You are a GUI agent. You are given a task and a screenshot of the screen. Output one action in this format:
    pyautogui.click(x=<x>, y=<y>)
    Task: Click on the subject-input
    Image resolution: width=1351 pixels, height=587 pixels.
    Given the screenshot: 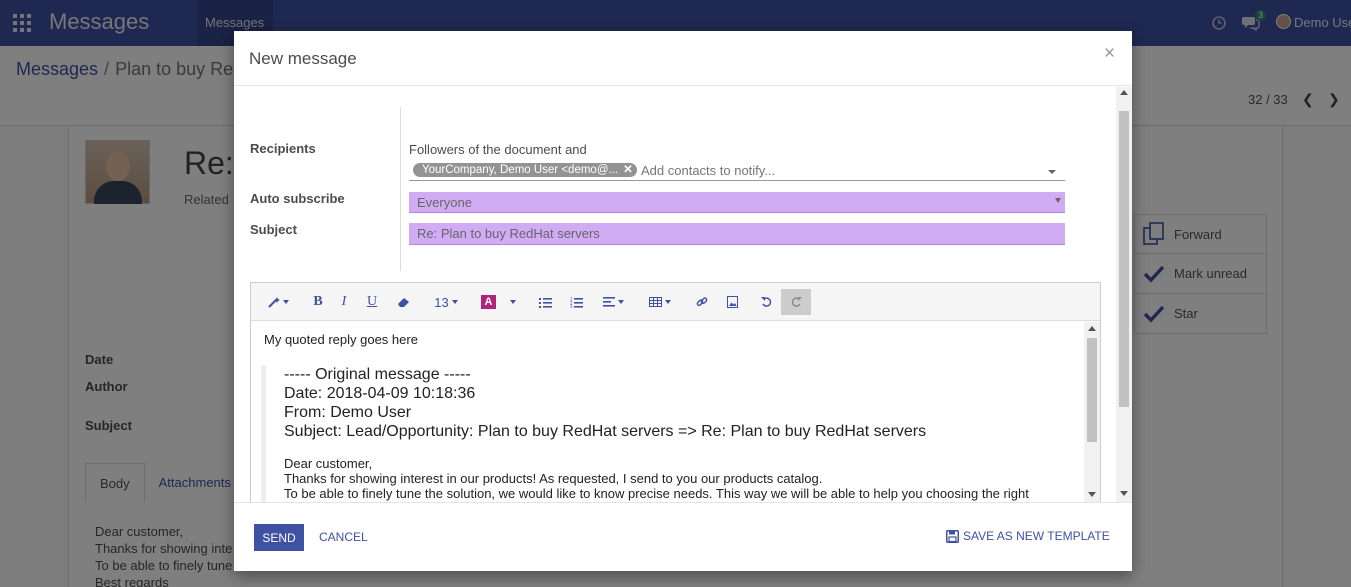 What is the action you would take?
    pyautogui.click(x=737, y=234)
    